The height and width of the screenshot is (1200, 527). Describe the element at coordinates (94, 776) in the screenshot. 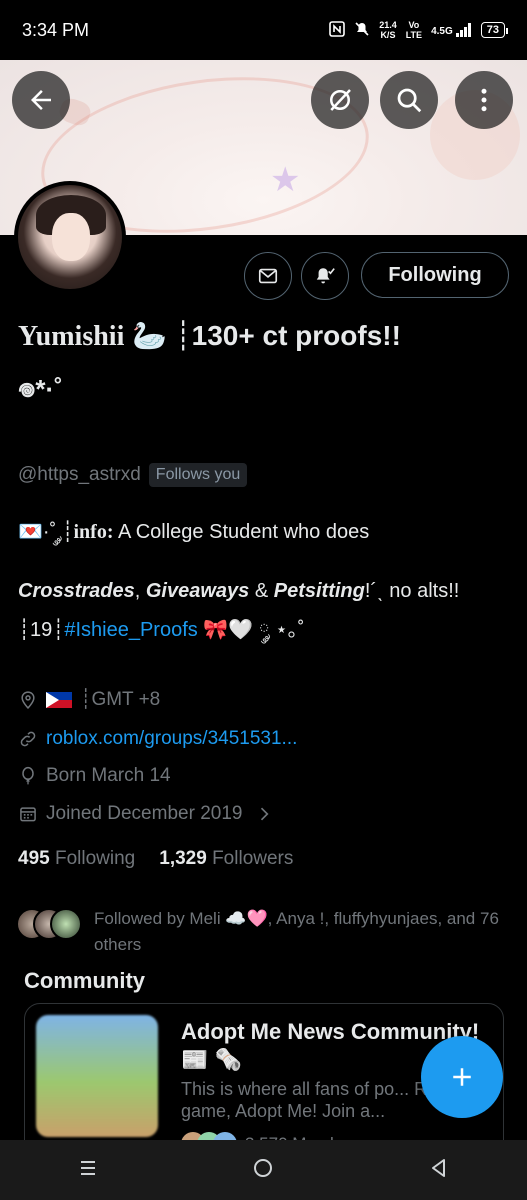

I see `birthday-row: Born March 14` at that location.